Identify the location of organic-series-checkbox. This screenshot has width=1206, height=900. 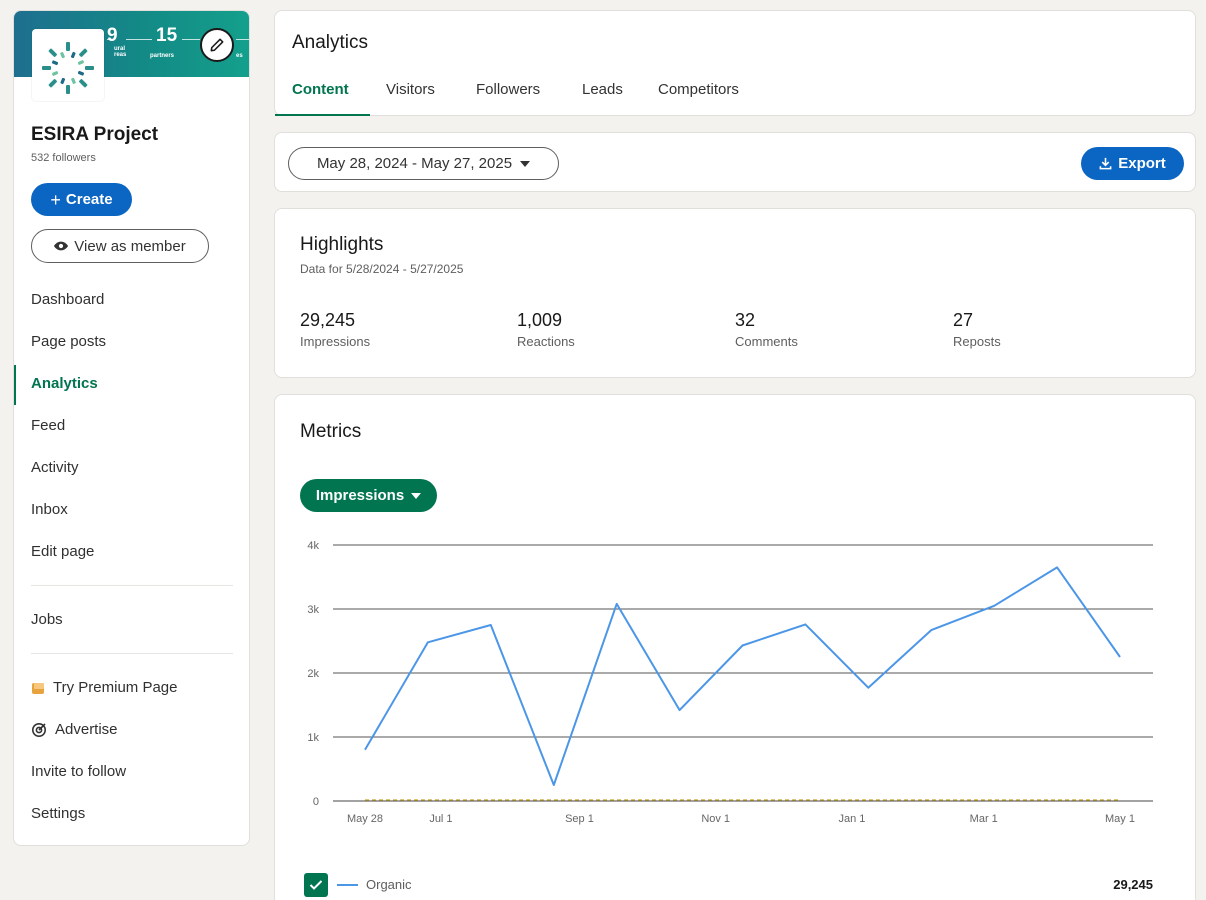
(316, 885).